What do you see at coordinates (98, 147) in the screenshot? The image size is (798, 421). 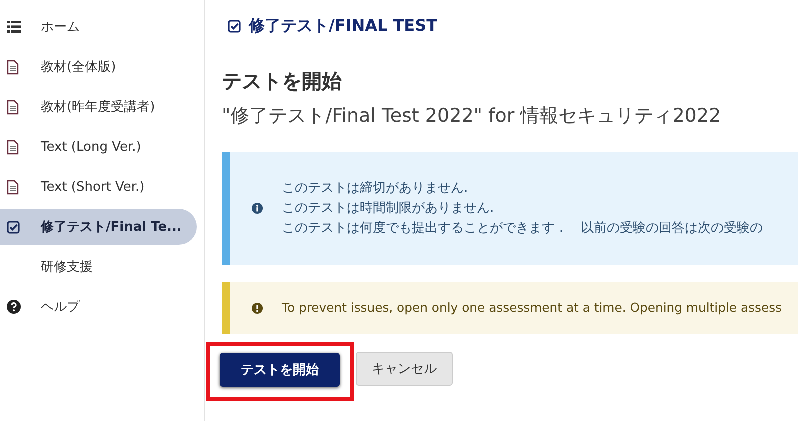 I see `sidebar-item: Text (Long Ver.)` at bounding box center [98, 147].